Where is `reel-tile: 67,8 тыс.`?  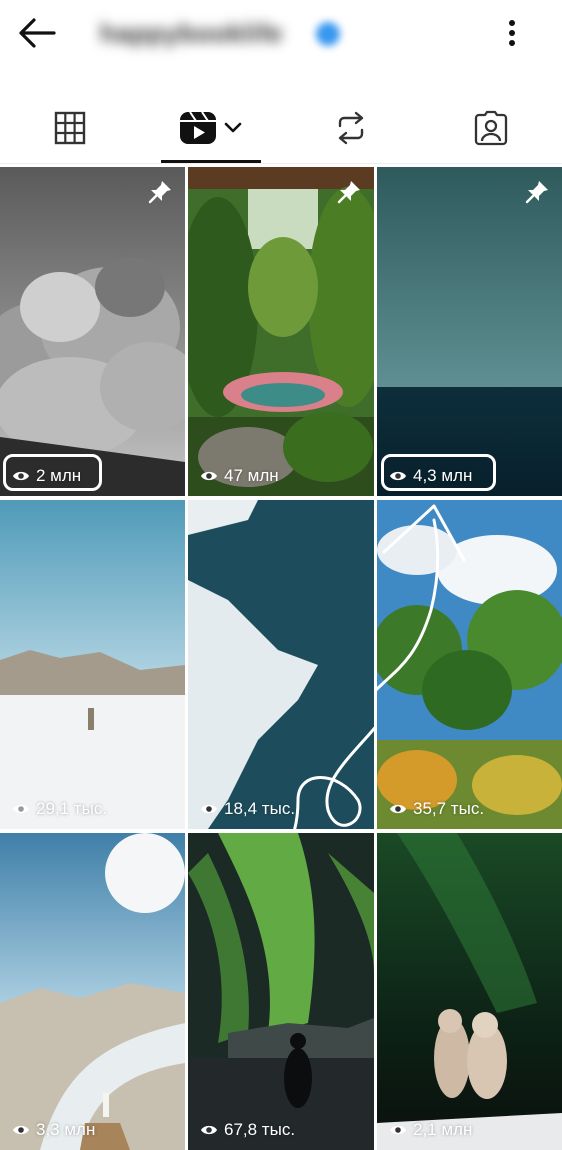 reel-tile: 67,8 тыс. is located at coordinates (281, 991).